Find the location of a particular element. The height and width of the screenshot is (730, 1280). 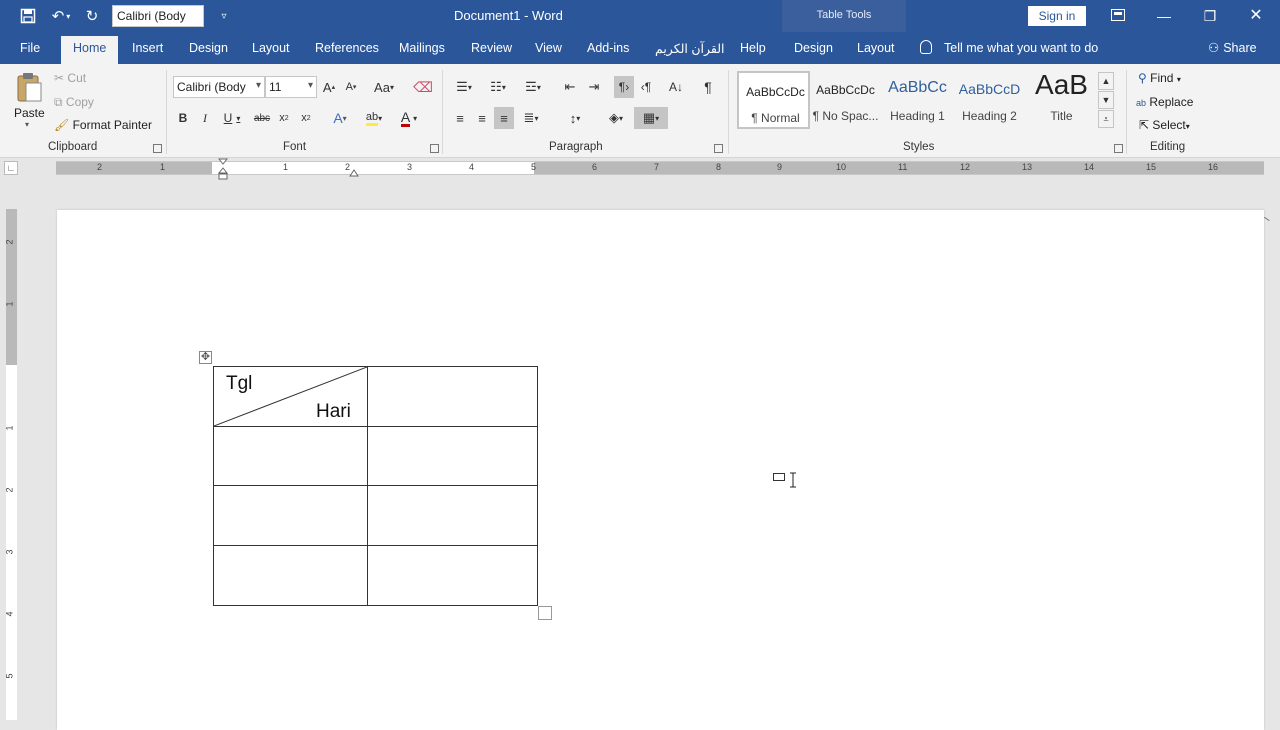

style-normal: AaBbCcDc ¶ Normal is located at coordinates (773, 100).